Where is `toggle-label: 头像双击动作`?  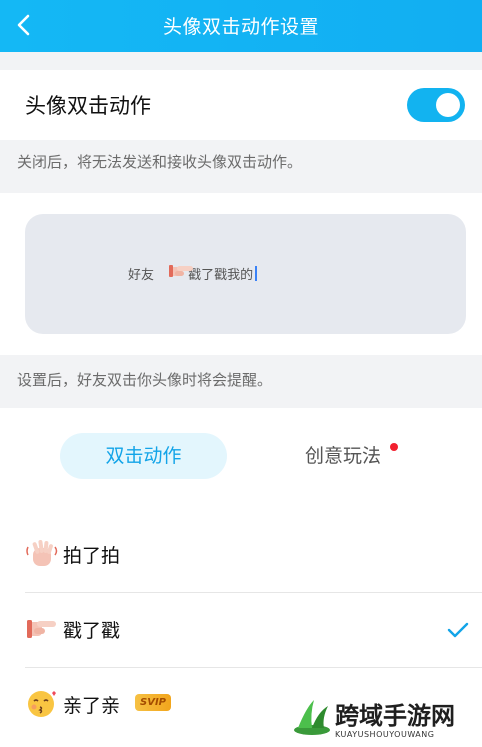 toggle-label: 头像双击动作 is located at coordinates (88, 106).